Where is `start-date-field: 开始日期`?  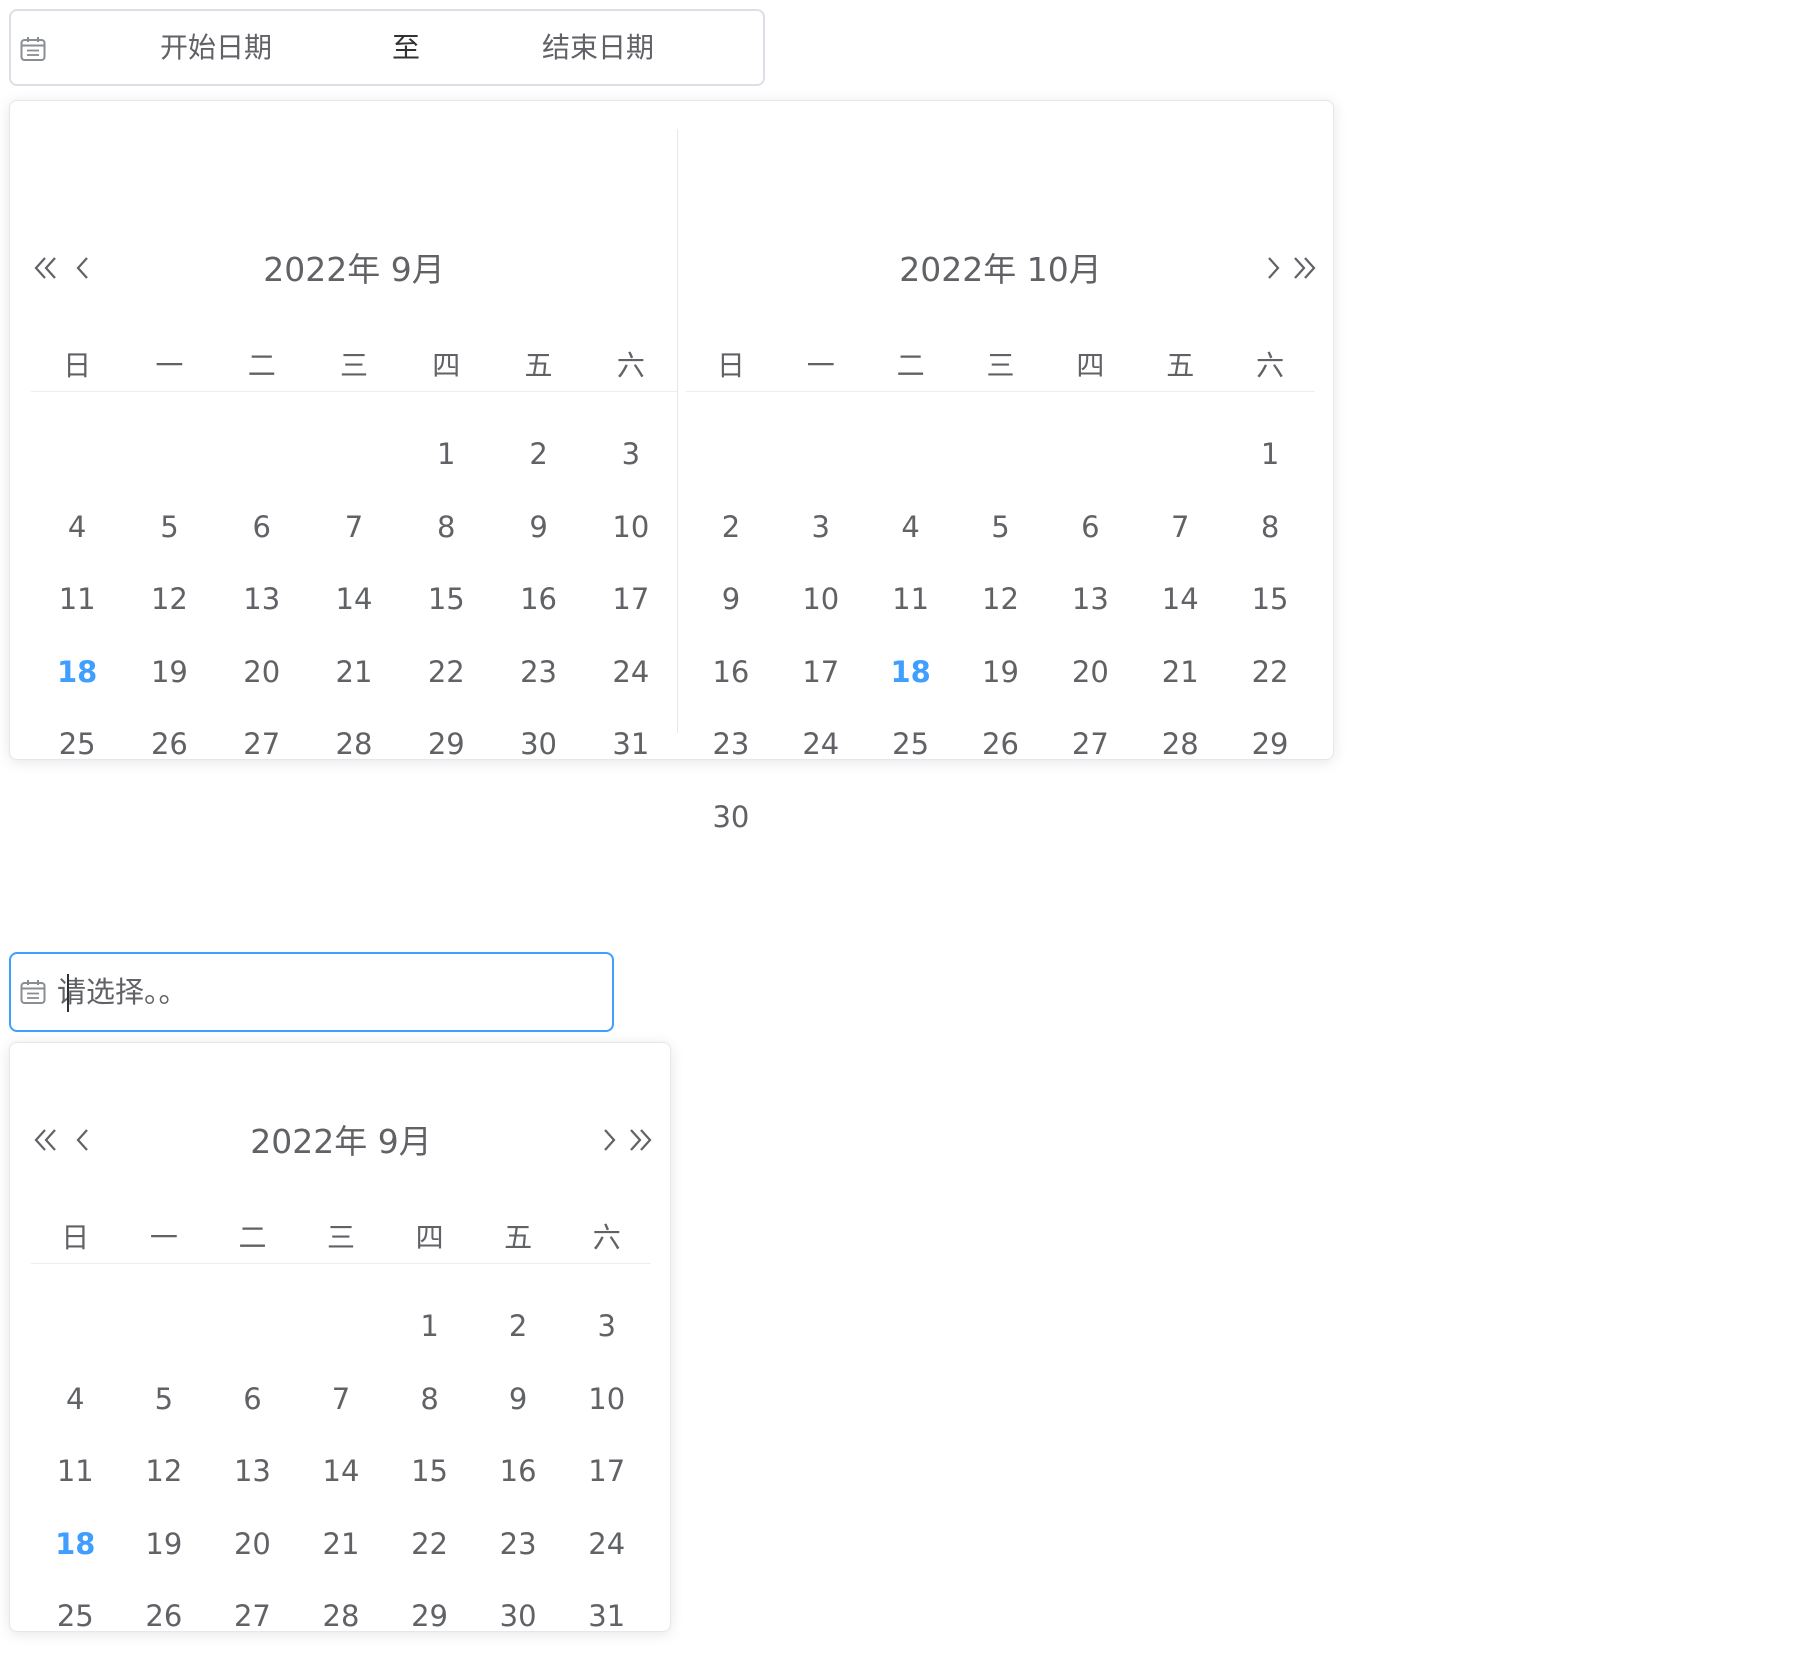 start-date-field: 开始日期 is located at coordinates (216, 47).